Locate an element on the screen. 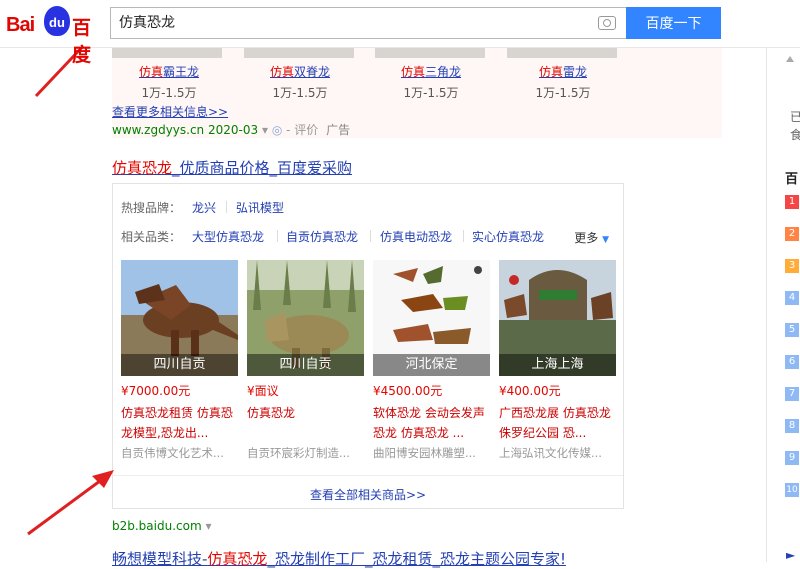  search-box: 仿真恐龙 is located at coordinates (368, 23).